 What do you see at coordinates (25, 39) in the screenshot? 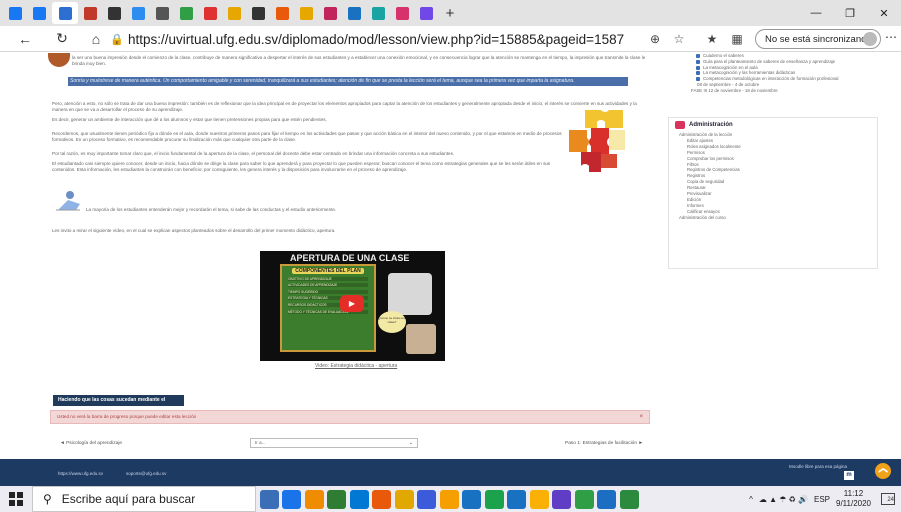
I see `back-arrow-icon: ←` at bounding box center [25, 39].